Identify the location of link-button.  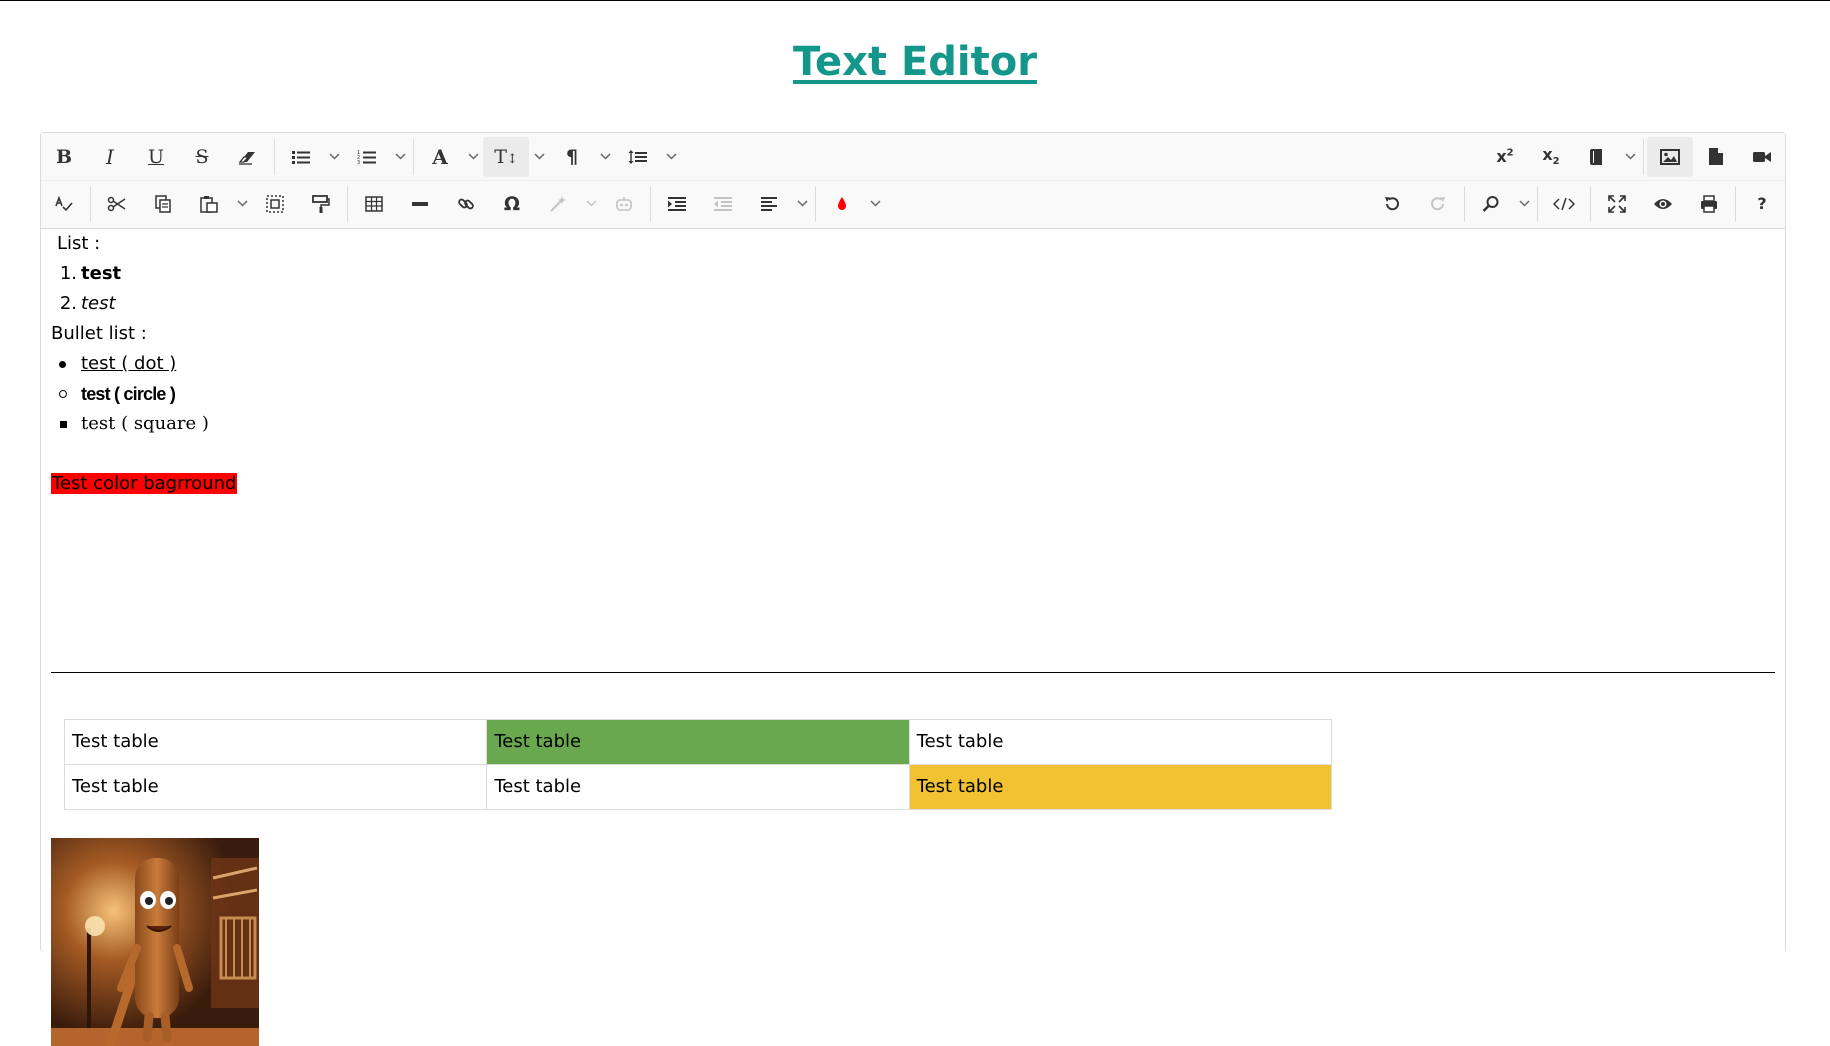
(466, 204).